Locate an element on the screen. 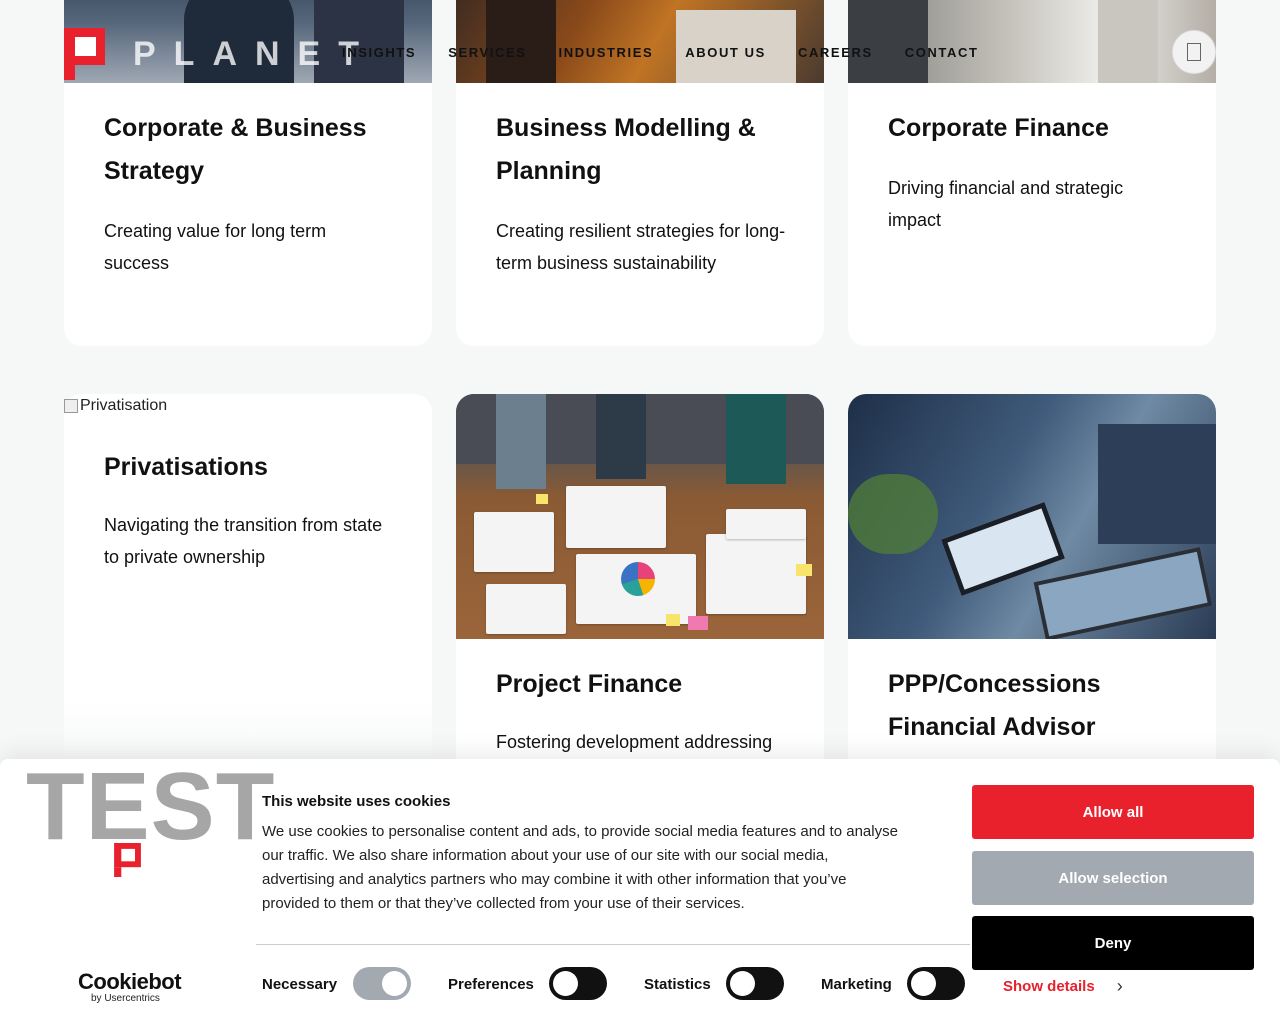  card-description: Creating value for long term success is located at coordinates (215, 247).